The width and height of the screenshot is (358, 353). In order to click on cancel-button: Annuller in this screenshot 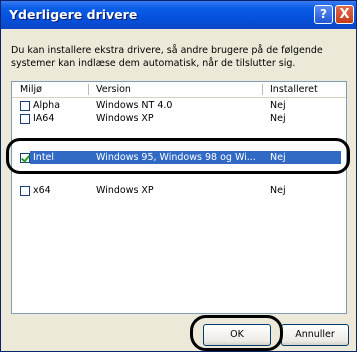, I will do `click(315, 335)`.